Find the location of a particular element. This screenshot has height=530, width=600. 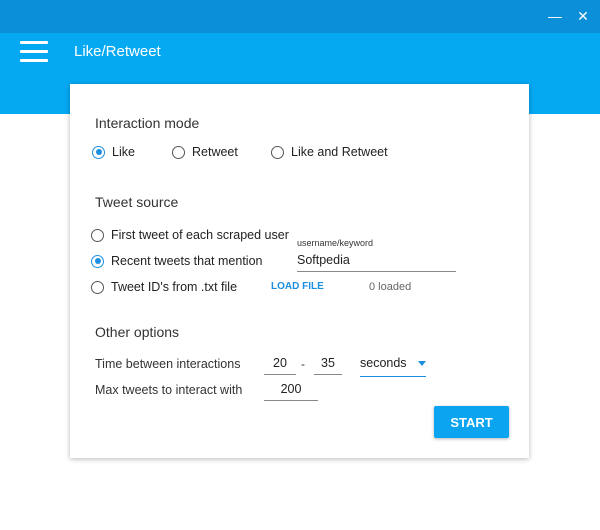

page-title: Like/Retweet is located at coordinates (117, 51).